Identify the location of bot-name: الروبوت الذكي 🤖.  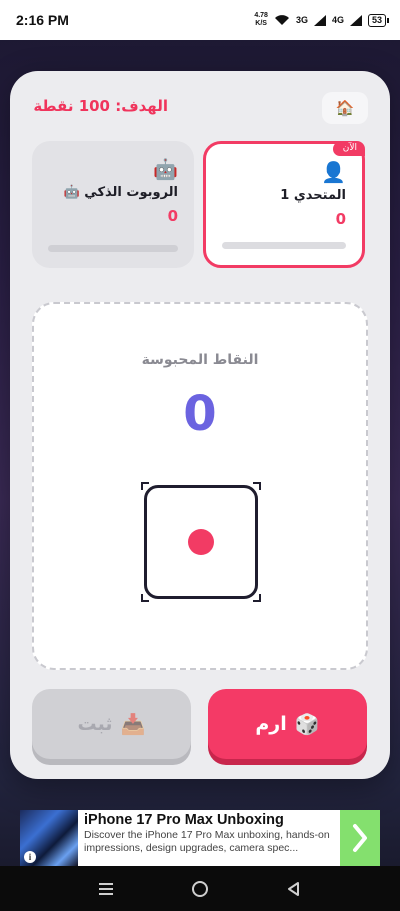
(120, 192).